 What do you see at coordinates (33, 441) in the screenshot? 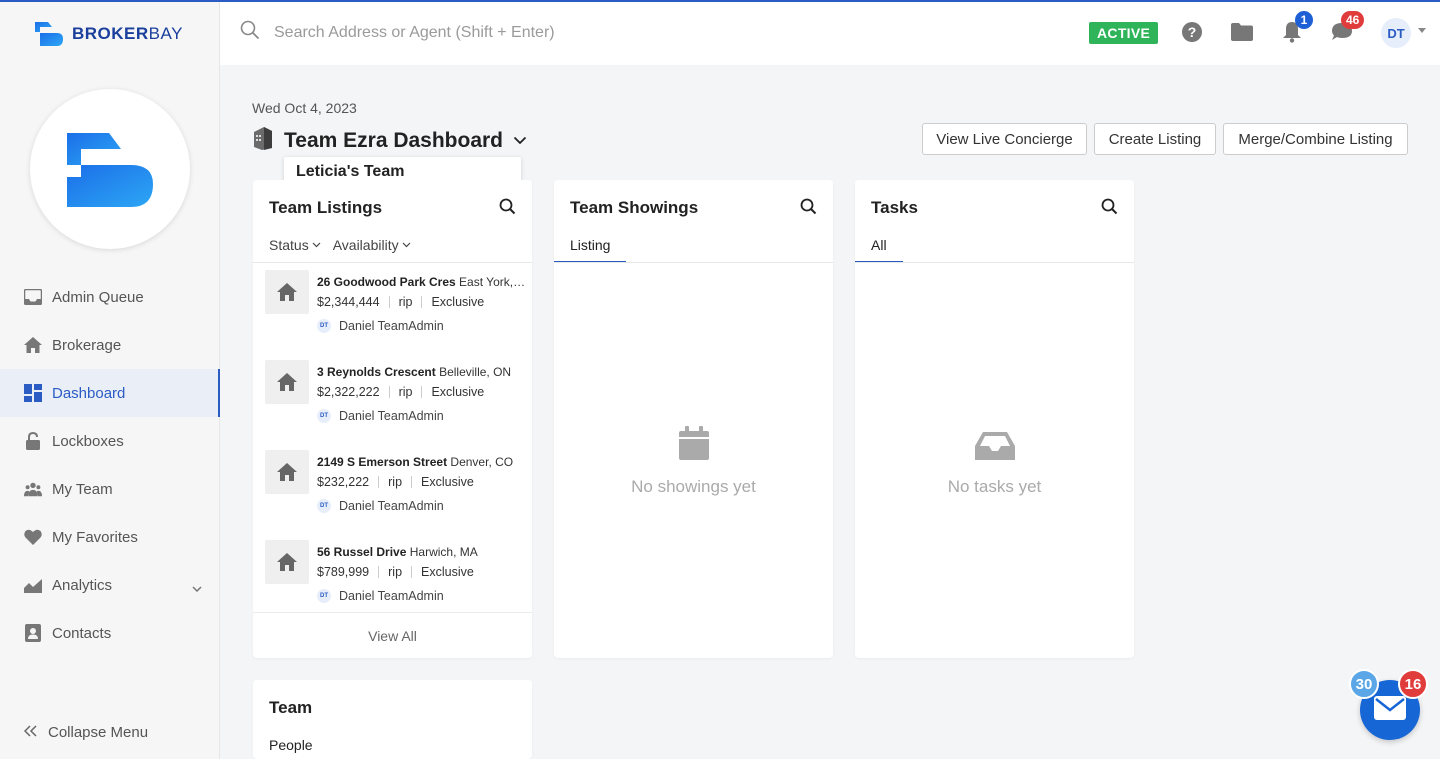
I see `lock-icon` at bounding box center [33, 441].